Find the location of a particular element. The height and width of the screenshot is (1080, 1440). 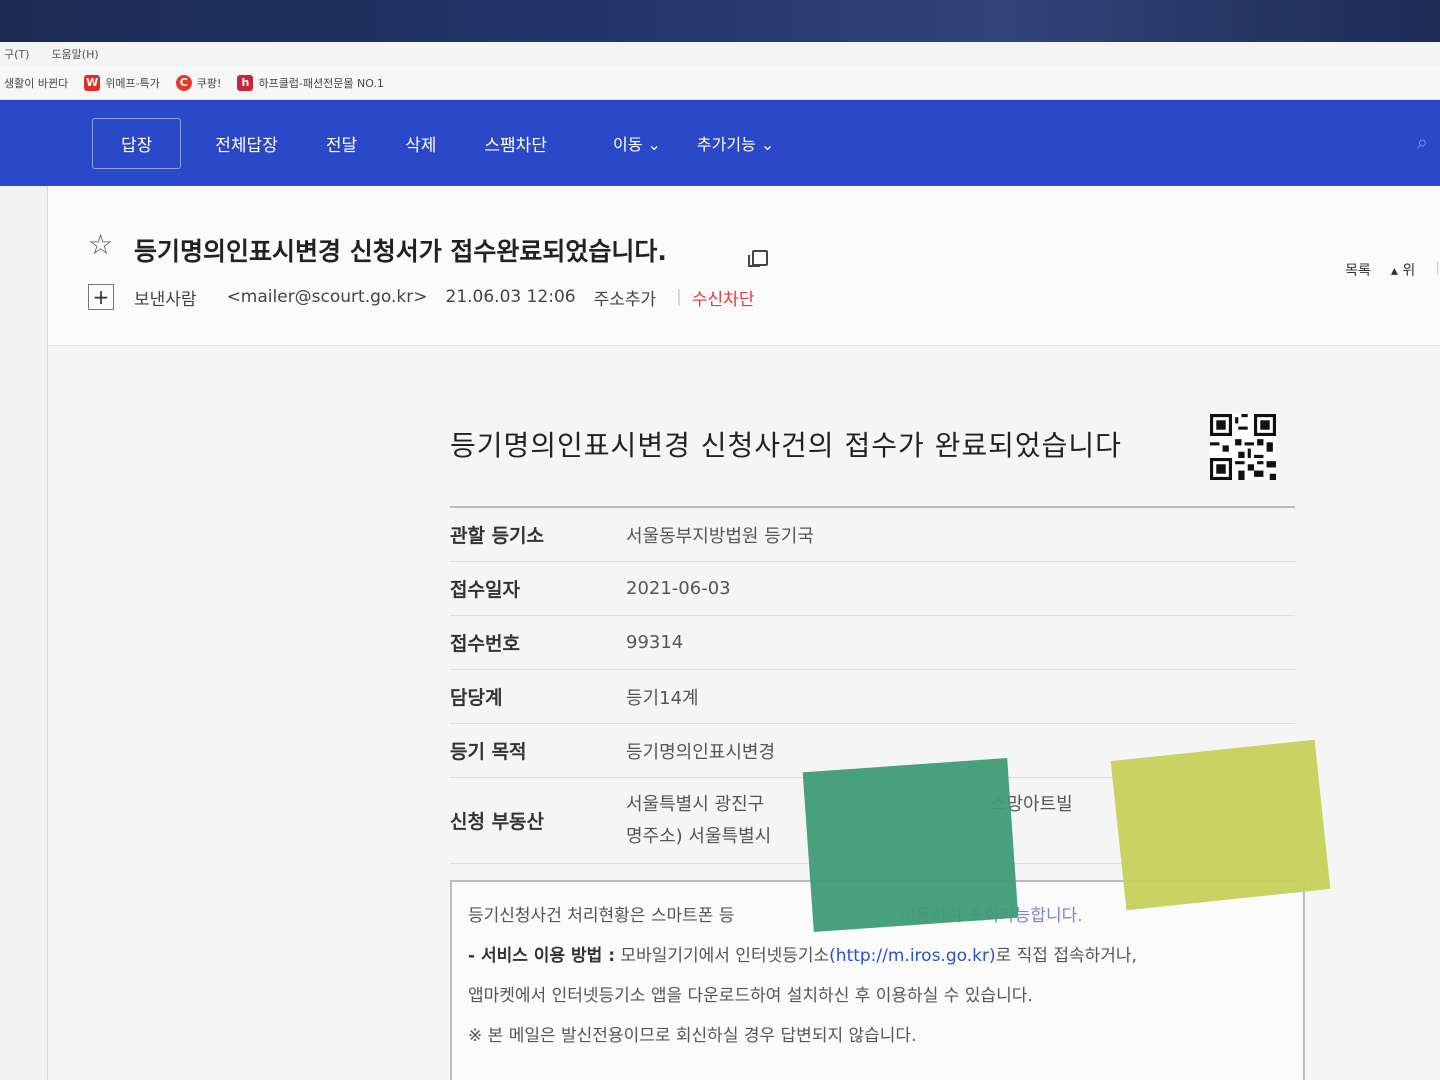

list-link: 목록 is located at coordinates (1358, 270).